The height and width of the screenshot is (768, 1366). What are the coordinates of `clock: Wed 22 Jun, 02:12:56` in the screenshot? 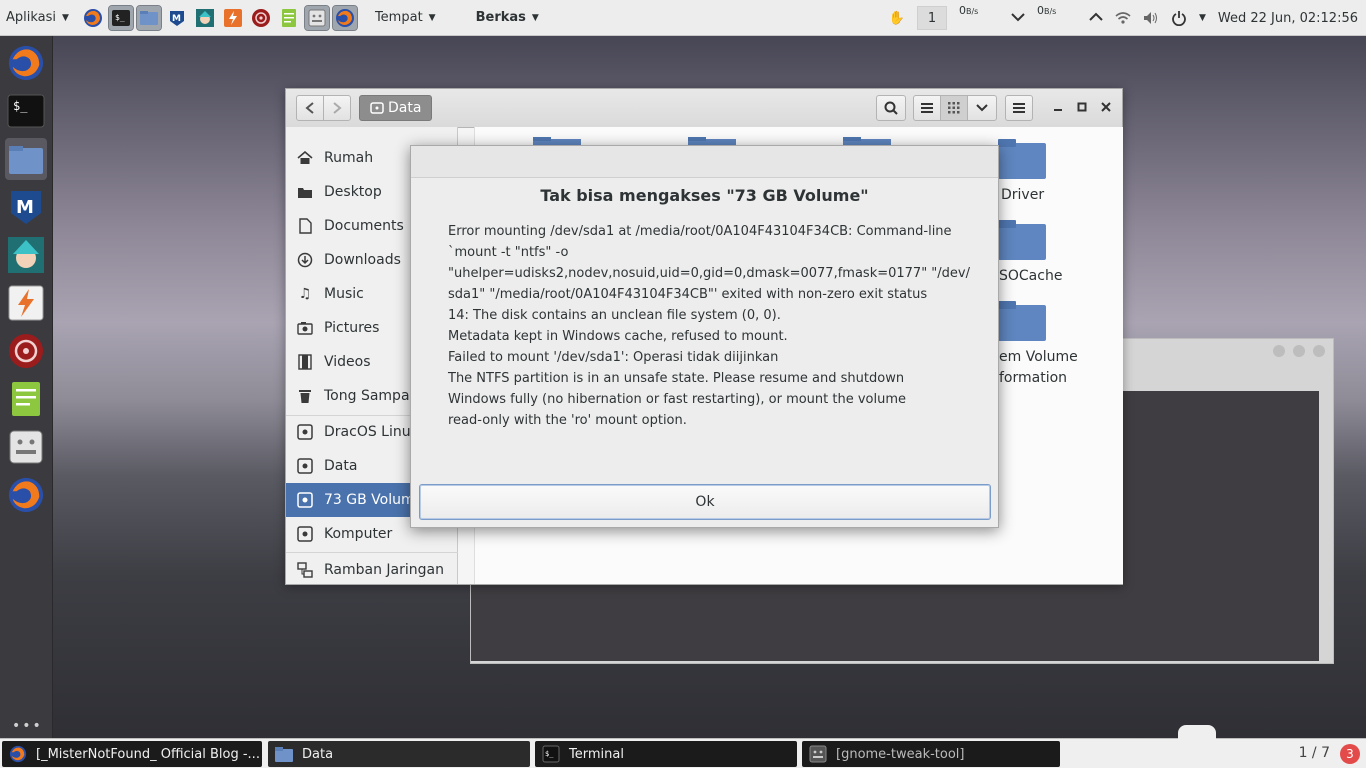 It's located at (1288, 18).